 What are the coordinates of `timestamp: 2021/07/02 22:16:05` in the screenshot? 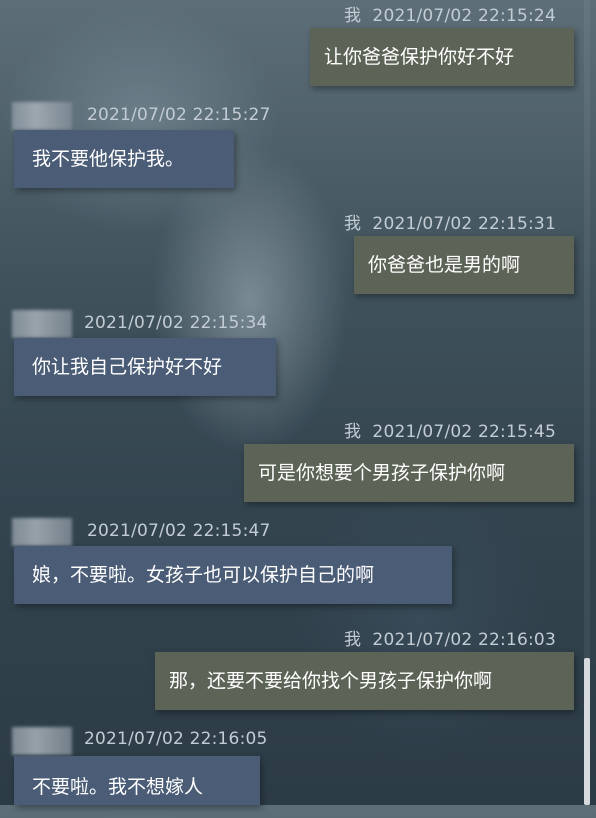 It's located at (176, 739).